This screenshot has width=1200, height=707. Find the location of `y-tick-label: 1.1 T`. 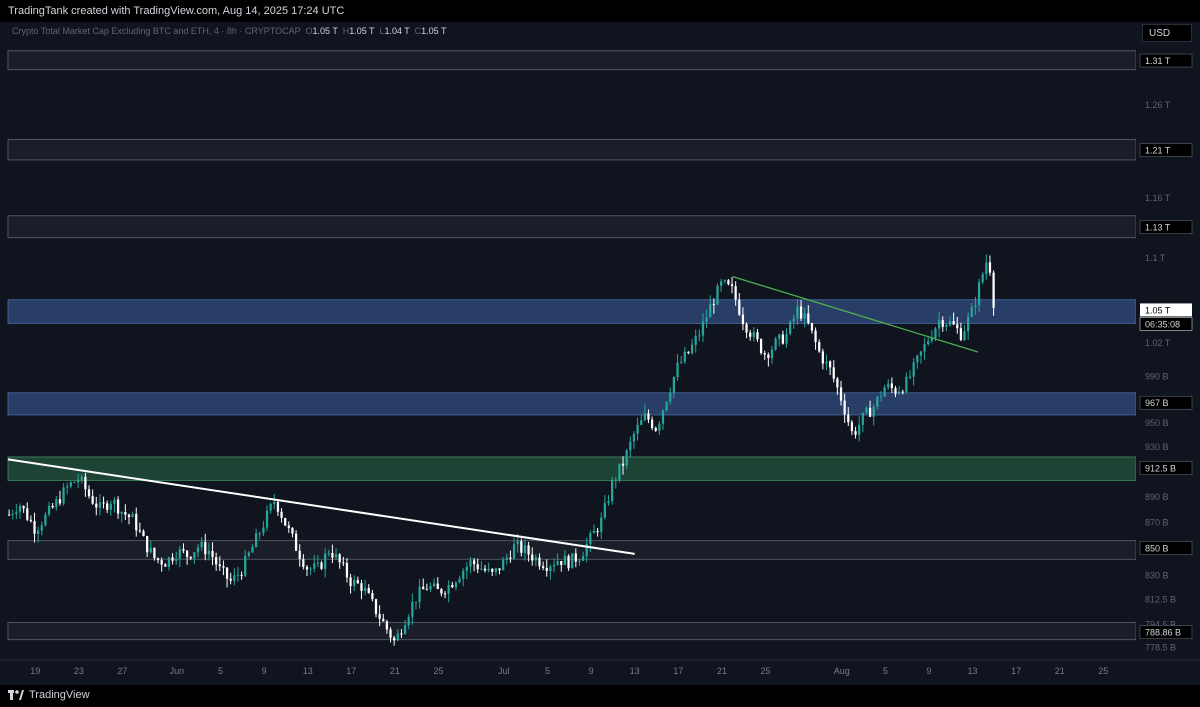

y-tick-label: 1.1 T is located at coordinates (1155, 258).